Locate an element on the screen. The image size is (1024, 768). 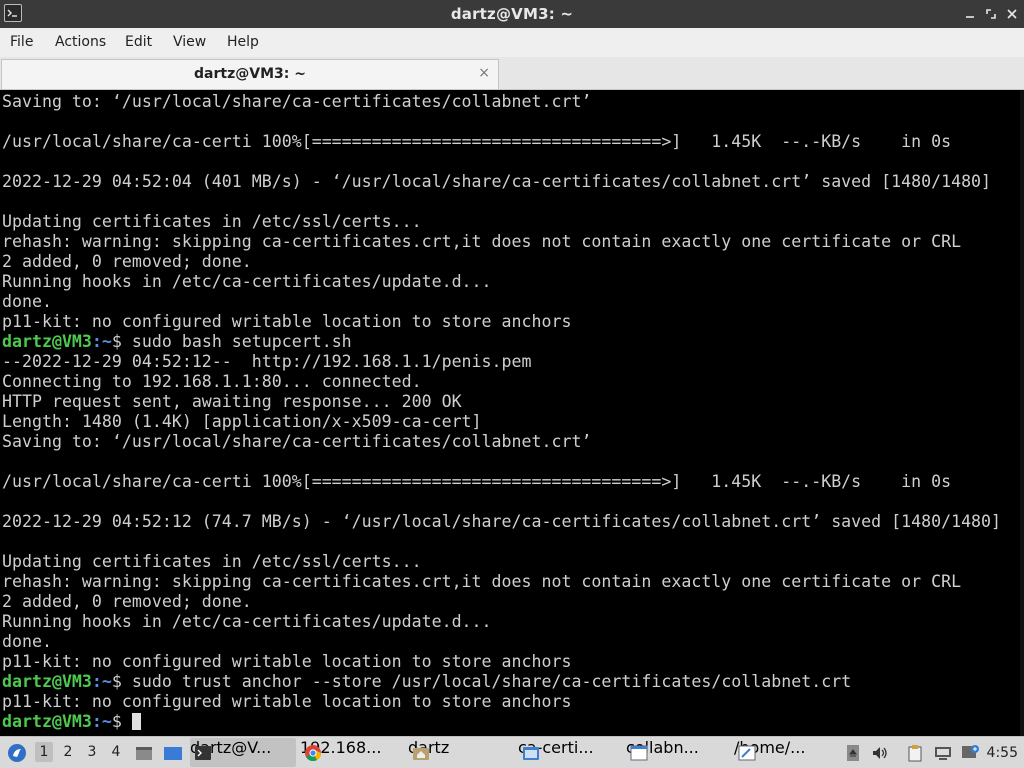
chrome-icon is located at coordinates (313, 753).